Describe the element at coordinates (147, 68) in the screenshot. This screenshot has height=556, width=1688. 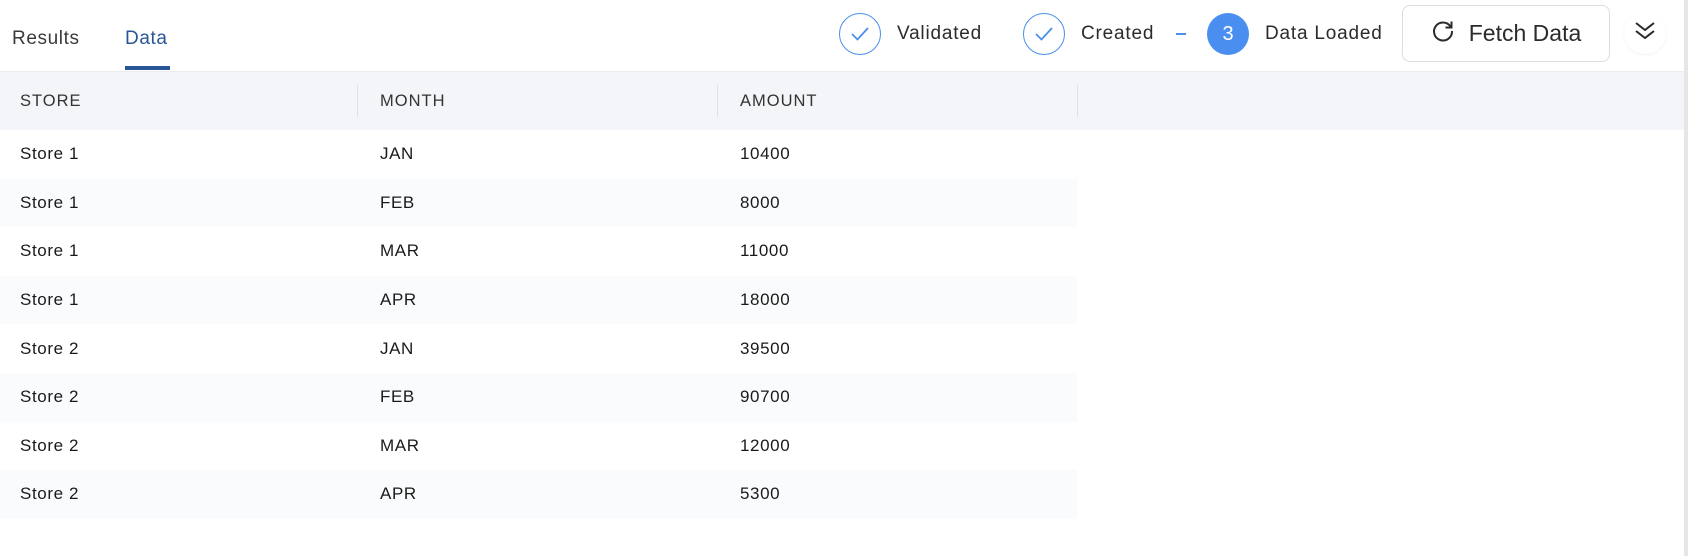
I see `active-tab-indicator` at that location.